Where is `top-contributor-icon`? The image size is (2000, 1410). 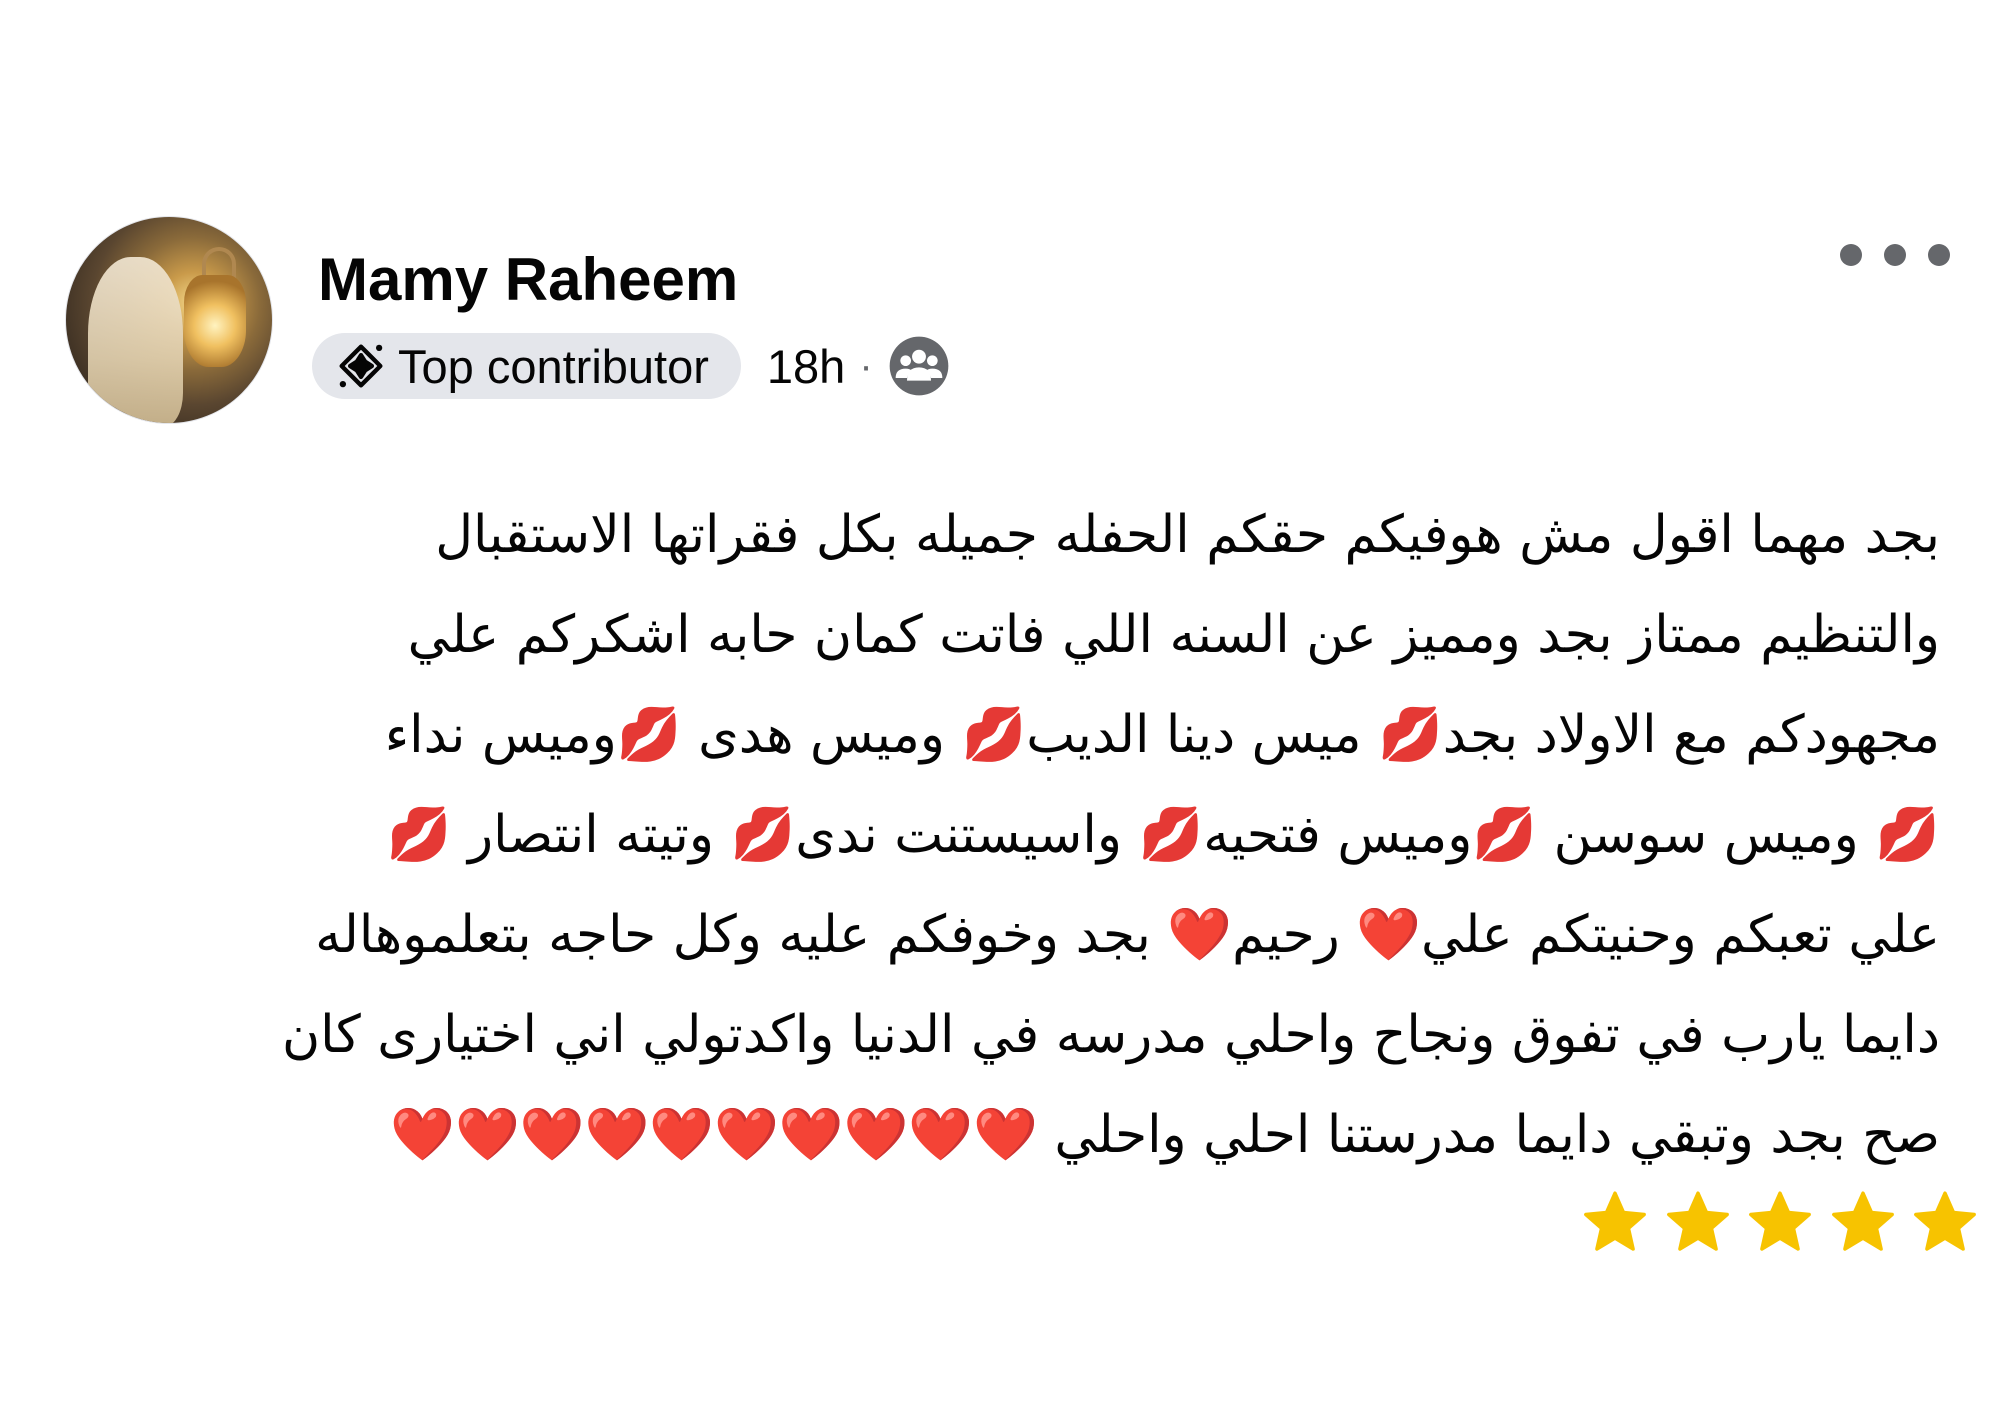 top-contributor-icon is located at coordinates (361, 366).